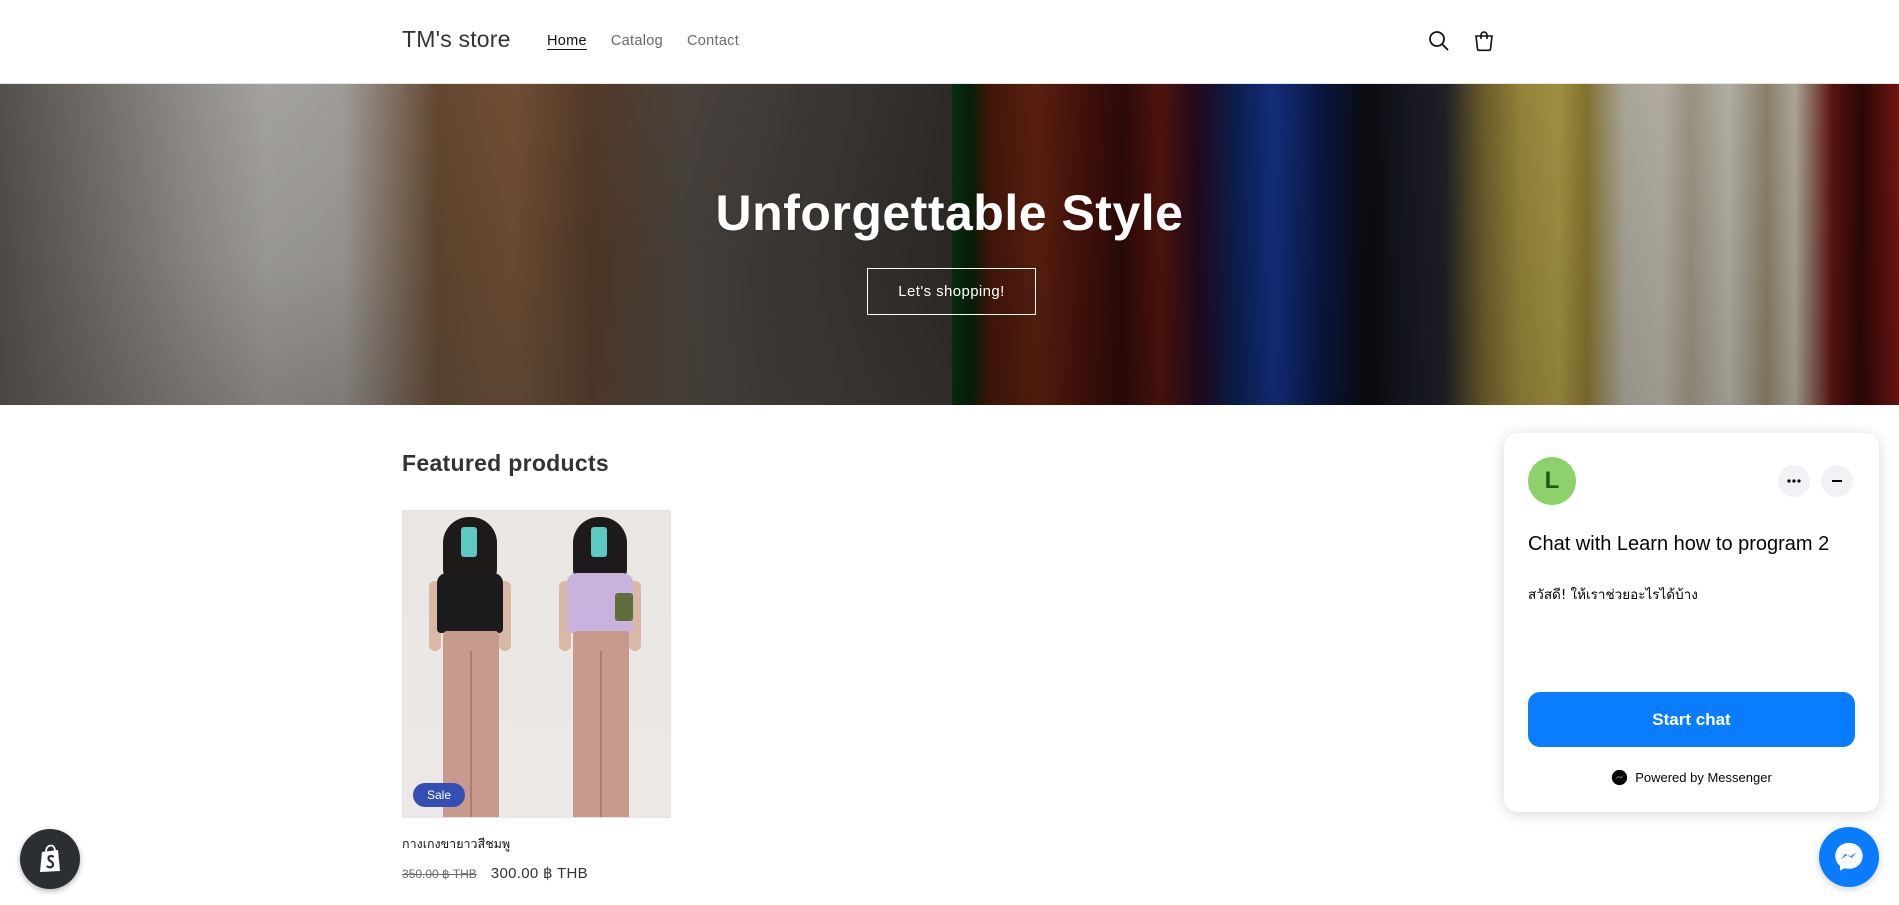  What do you see at coordinates (637, 41) in the screenshot?
I see `nav-catalog: Catalog` at bounding box center [637, 41].